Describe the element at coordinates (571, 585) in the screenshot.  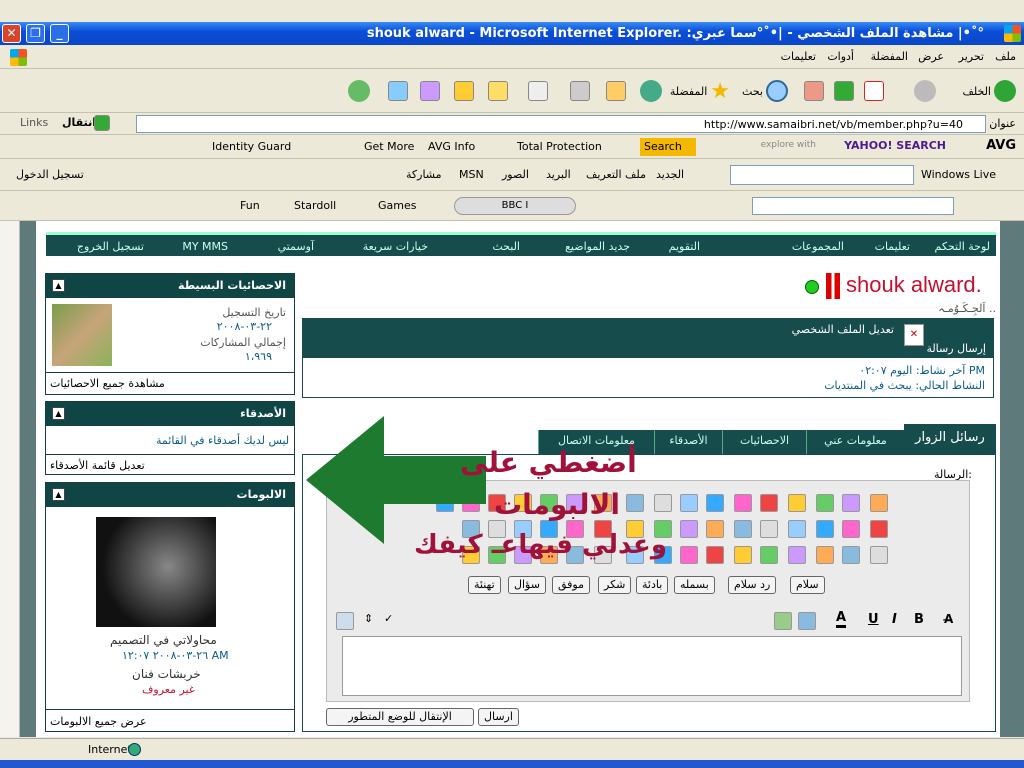
I see `quick-good-luck-button: موفق` at that location.